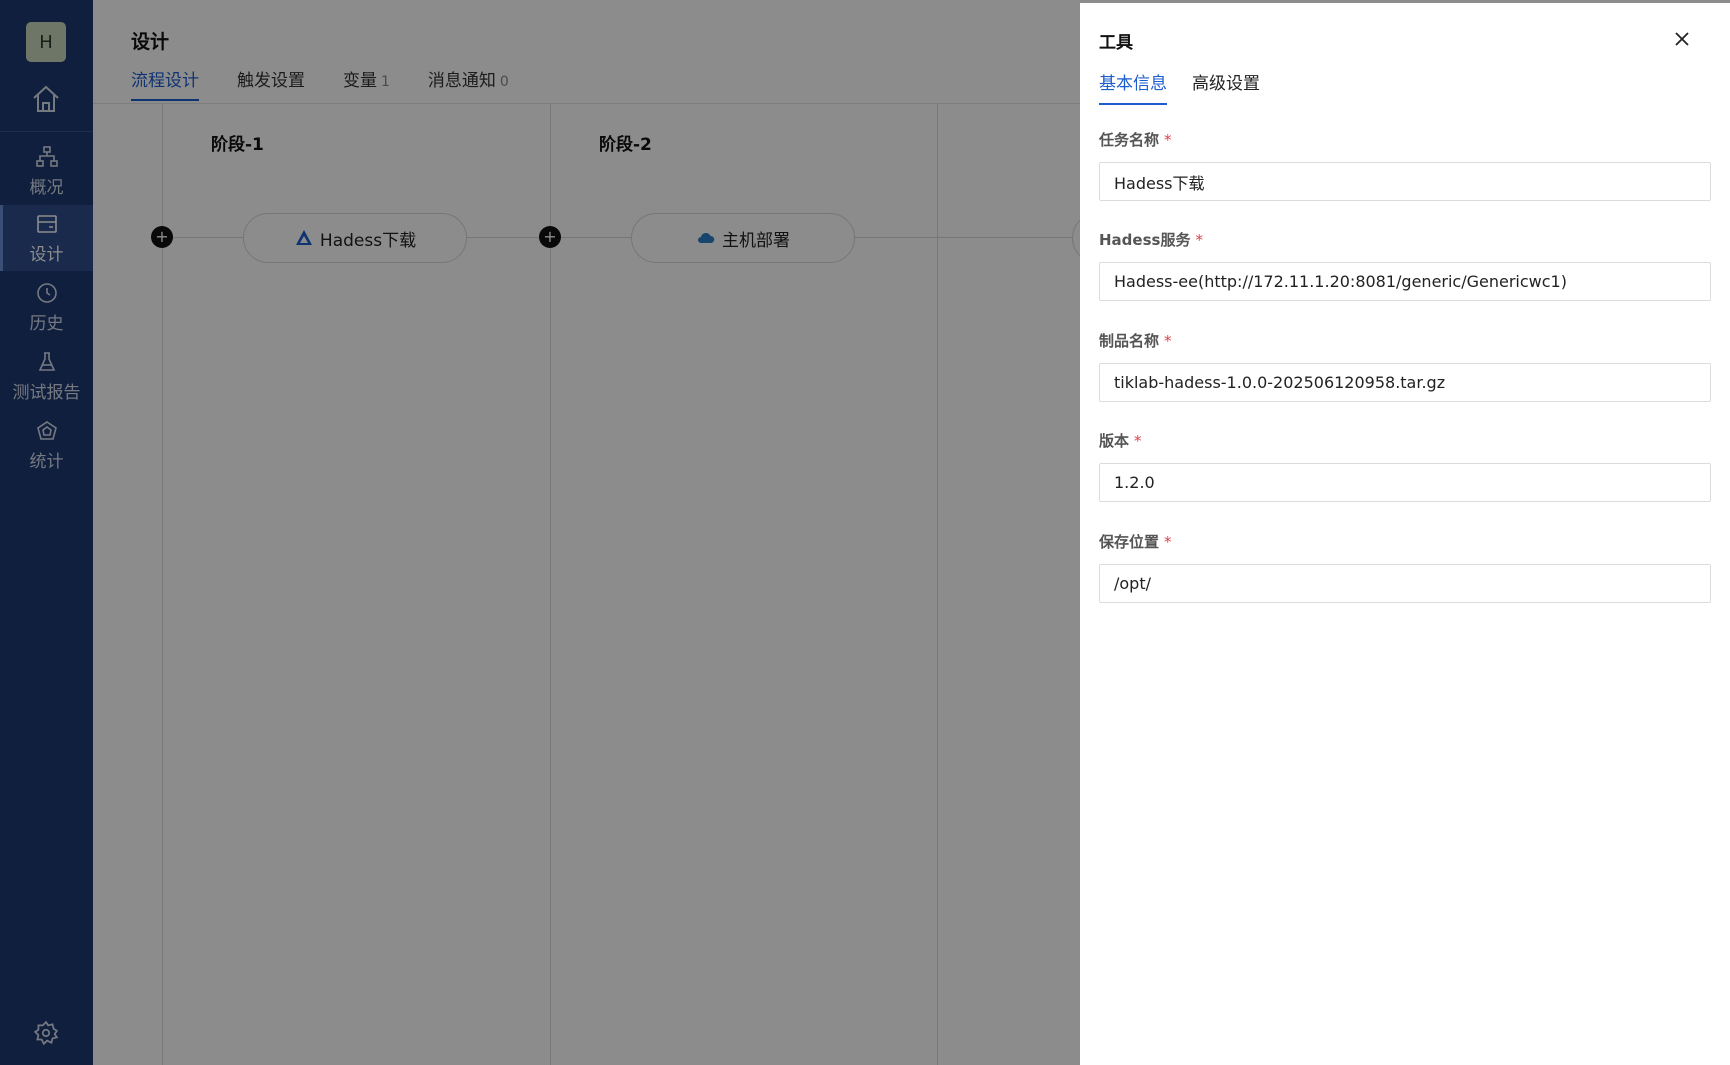 The height and width of the screenshot is (1065, 1730). I want to click on hadess-service-label: Hadess服务 *, so click(1151, 239).